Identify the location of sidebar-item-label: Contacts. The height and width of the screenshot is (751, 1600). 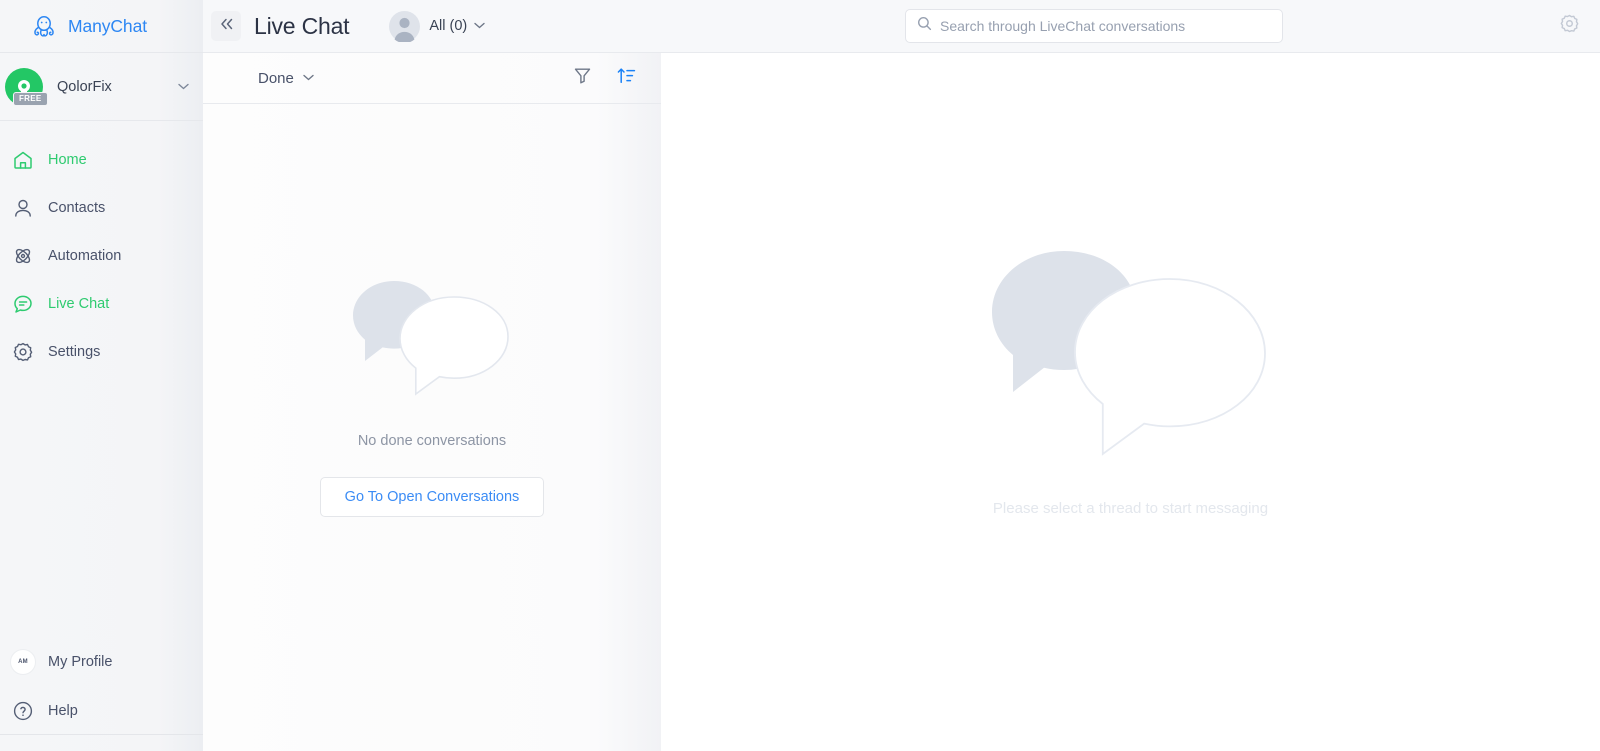
(77, 208).